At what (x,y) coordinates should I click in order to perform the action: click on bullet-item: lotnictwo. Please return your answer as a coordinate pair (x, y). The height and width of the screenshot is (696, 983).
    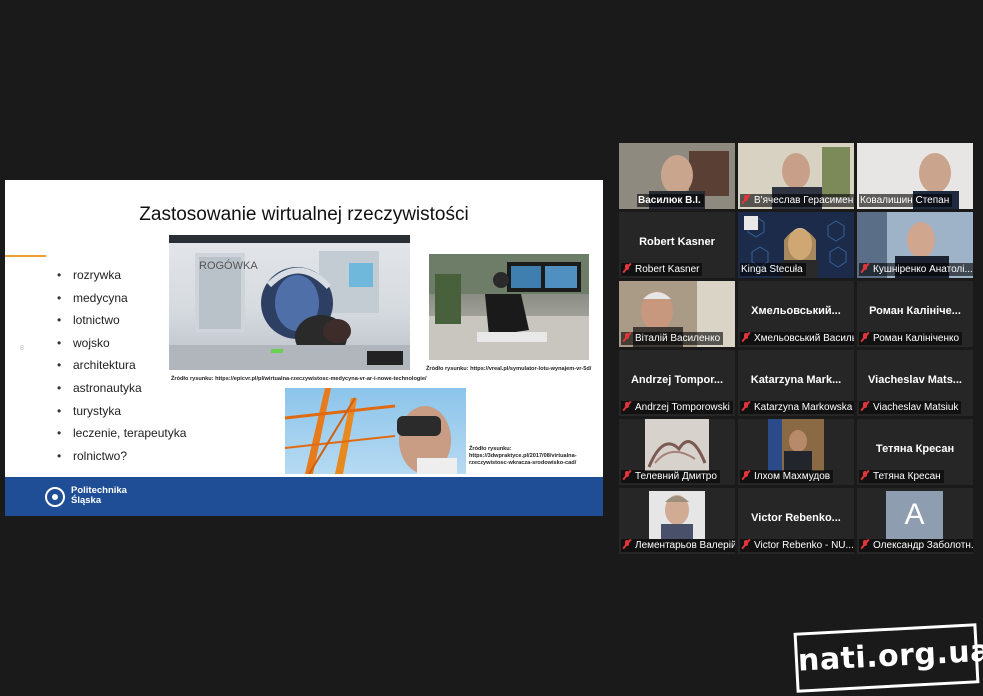
    Looking at the image, I should click on (121, 320).